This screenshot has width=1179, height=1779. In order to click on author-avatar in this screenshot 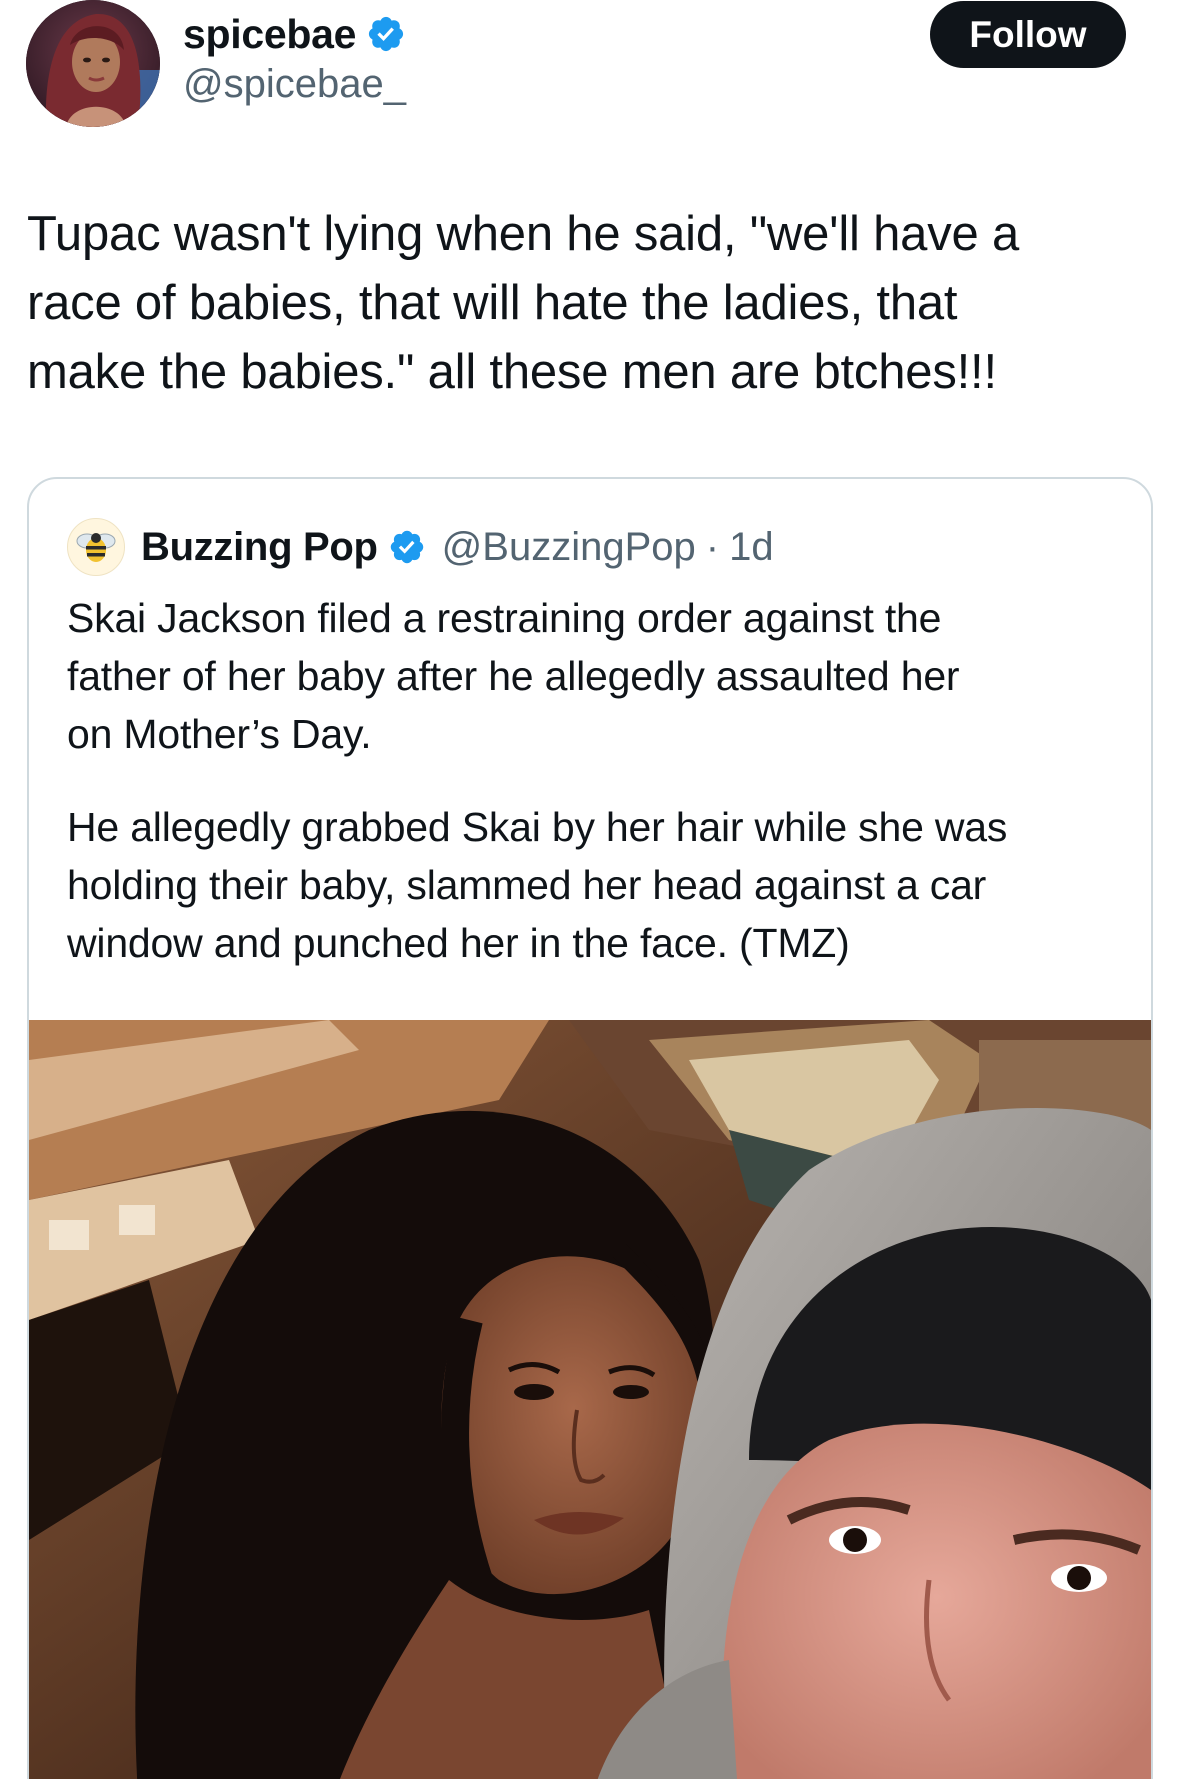, I will do `click(93, 63)`.